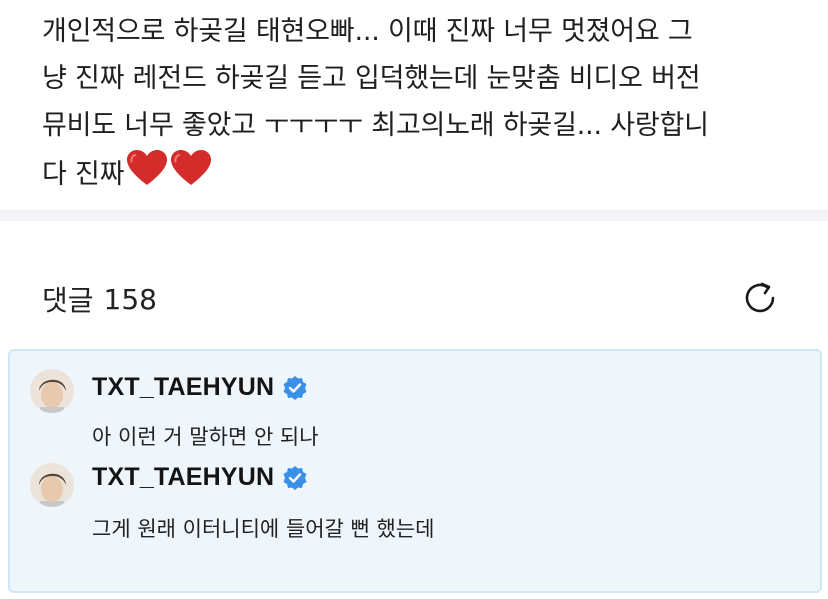 The image size is (828, 599). I want to click on post-line-last: 다 진짜, so click(422, 175).